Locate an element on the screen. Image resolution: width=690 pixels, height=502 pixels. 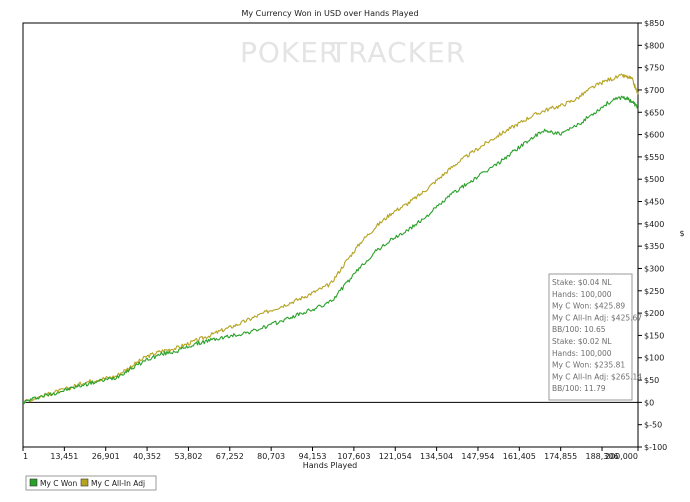
y-tick-label: $200 is located at coordinates (654, 313).